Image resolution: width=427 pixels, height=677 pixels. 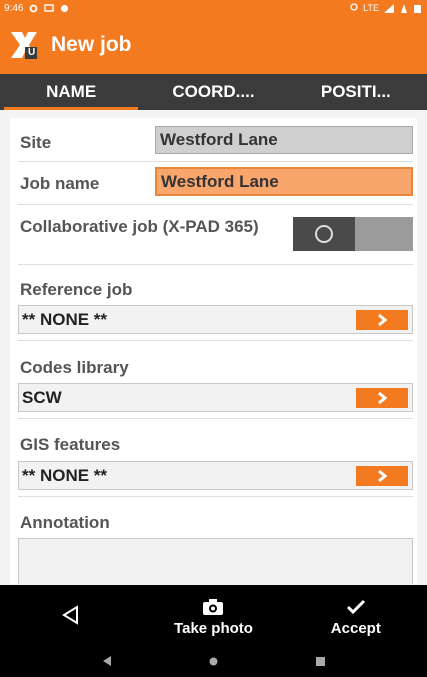 I want to click on site-field: Westford Lane, so click(x=284, y=140).